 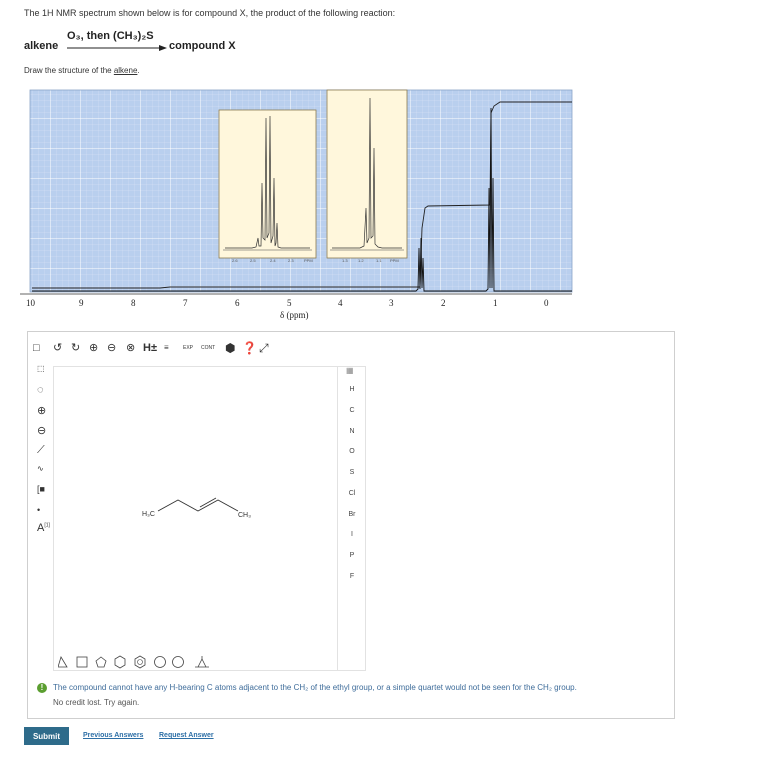 I want to click on svg-text: 5, so click(x=289, y=303).